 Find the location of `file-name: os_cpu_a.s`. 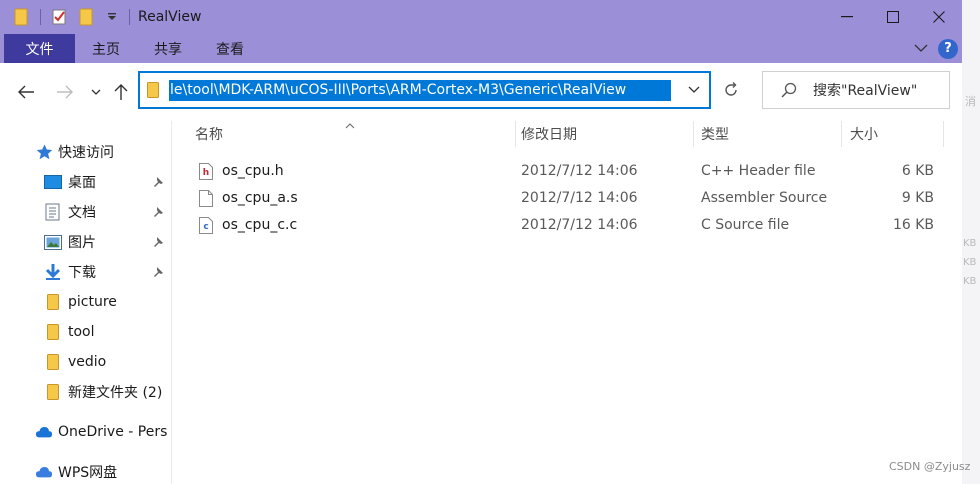

file-name: os_cpu_a.s is located at coordinates (260, 198).